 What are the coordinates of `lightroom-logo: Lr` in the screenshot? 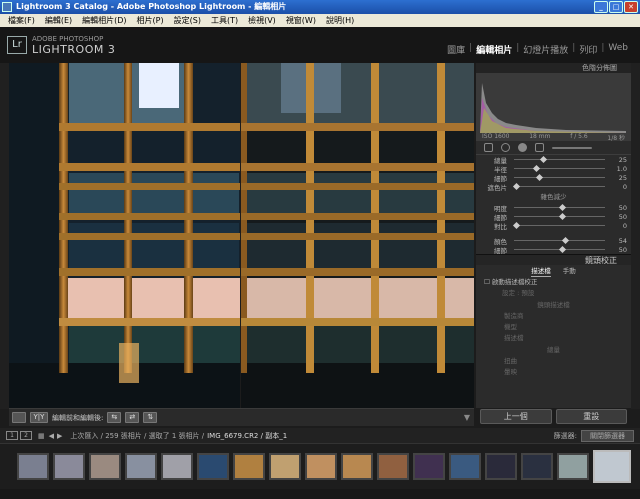 It's located at (17, 45).